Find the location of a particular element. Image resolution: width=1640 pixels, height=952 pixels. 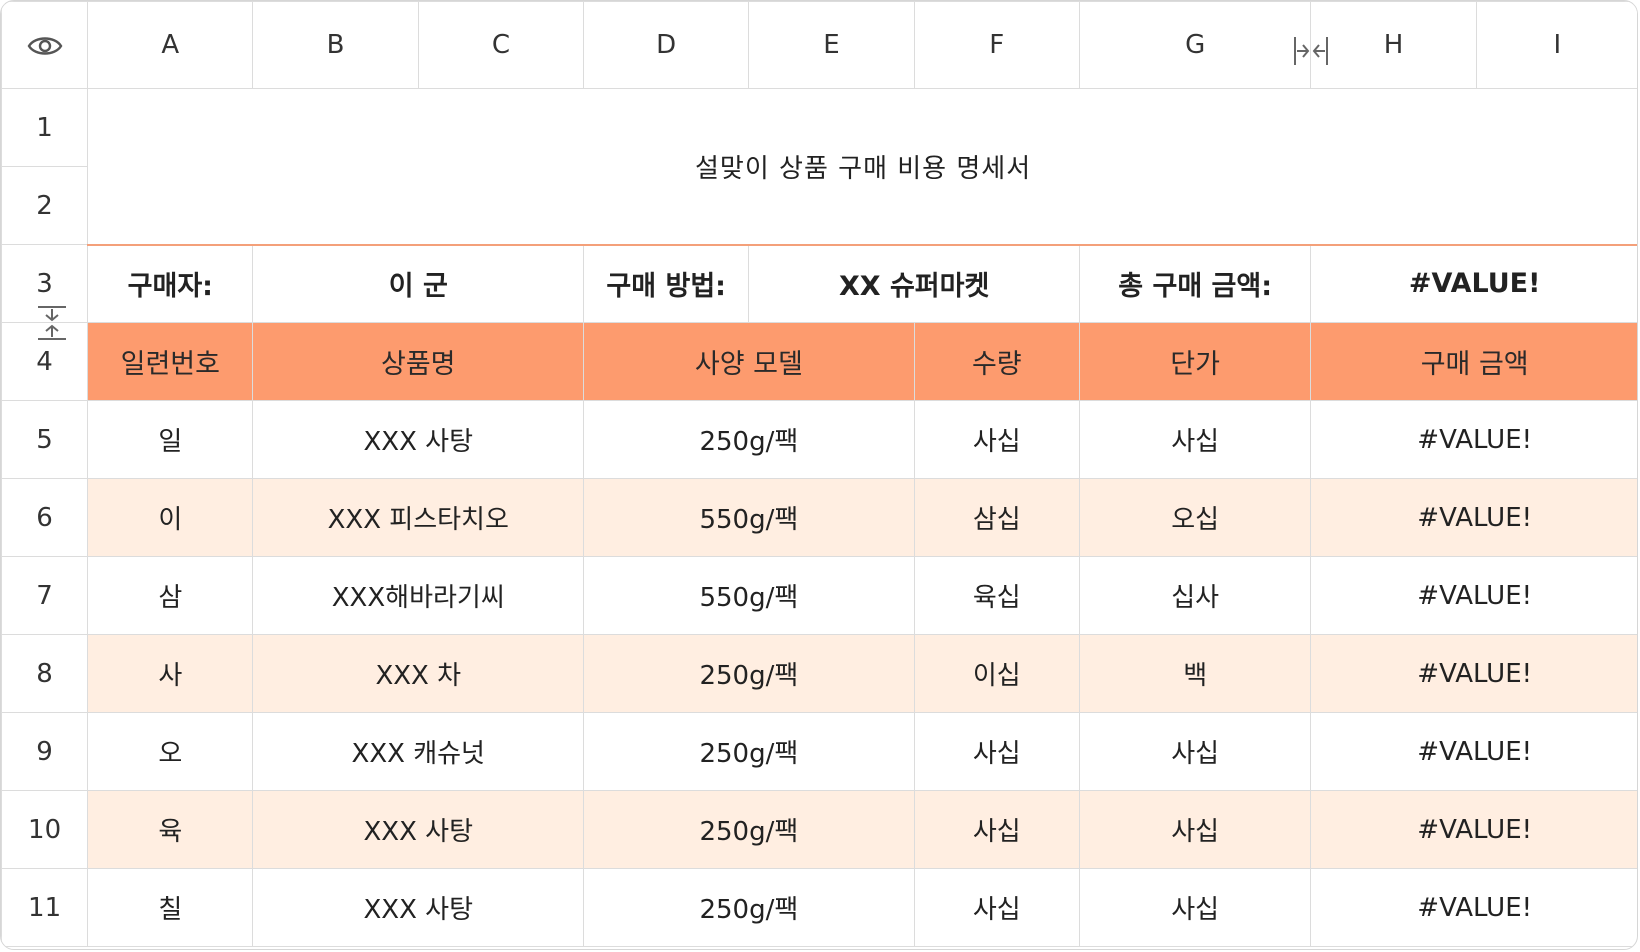

cell-unit-price: 백 is located at coordinates (1195, 673).